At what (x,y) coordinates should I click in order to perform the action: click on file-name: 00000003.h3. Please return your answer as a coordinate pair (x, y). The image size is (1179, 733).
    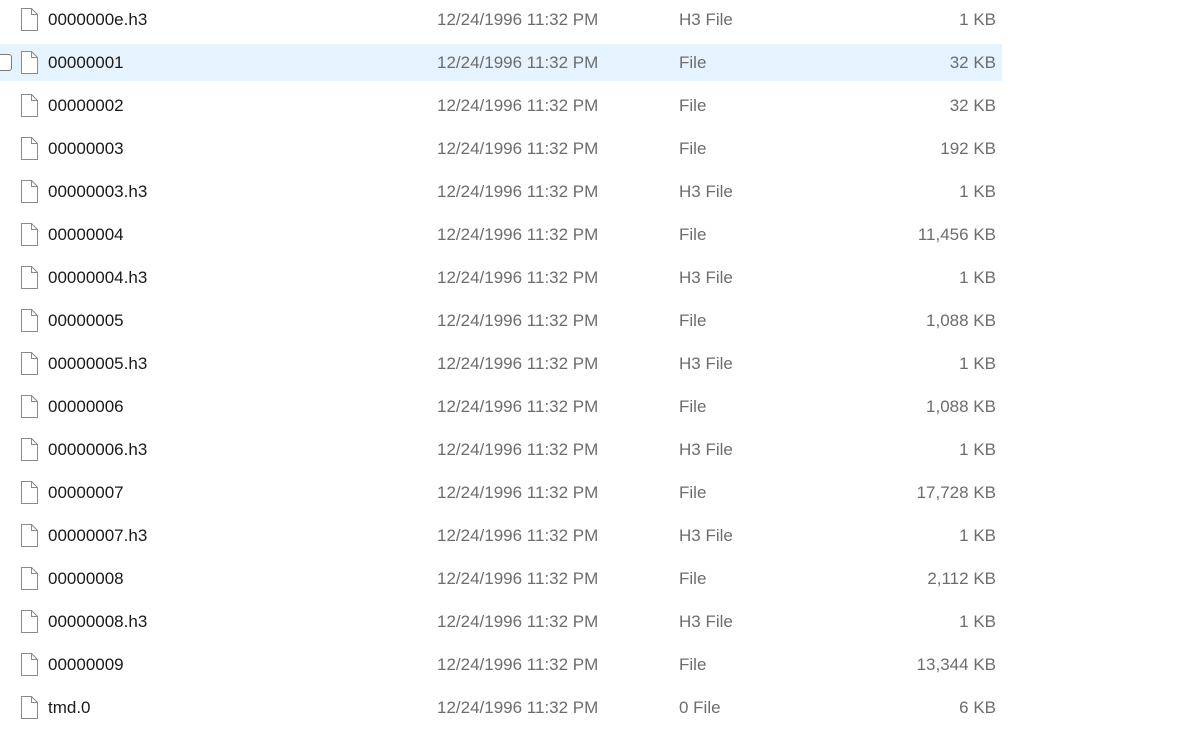
    Looking at the image, I should click on (97, 191).